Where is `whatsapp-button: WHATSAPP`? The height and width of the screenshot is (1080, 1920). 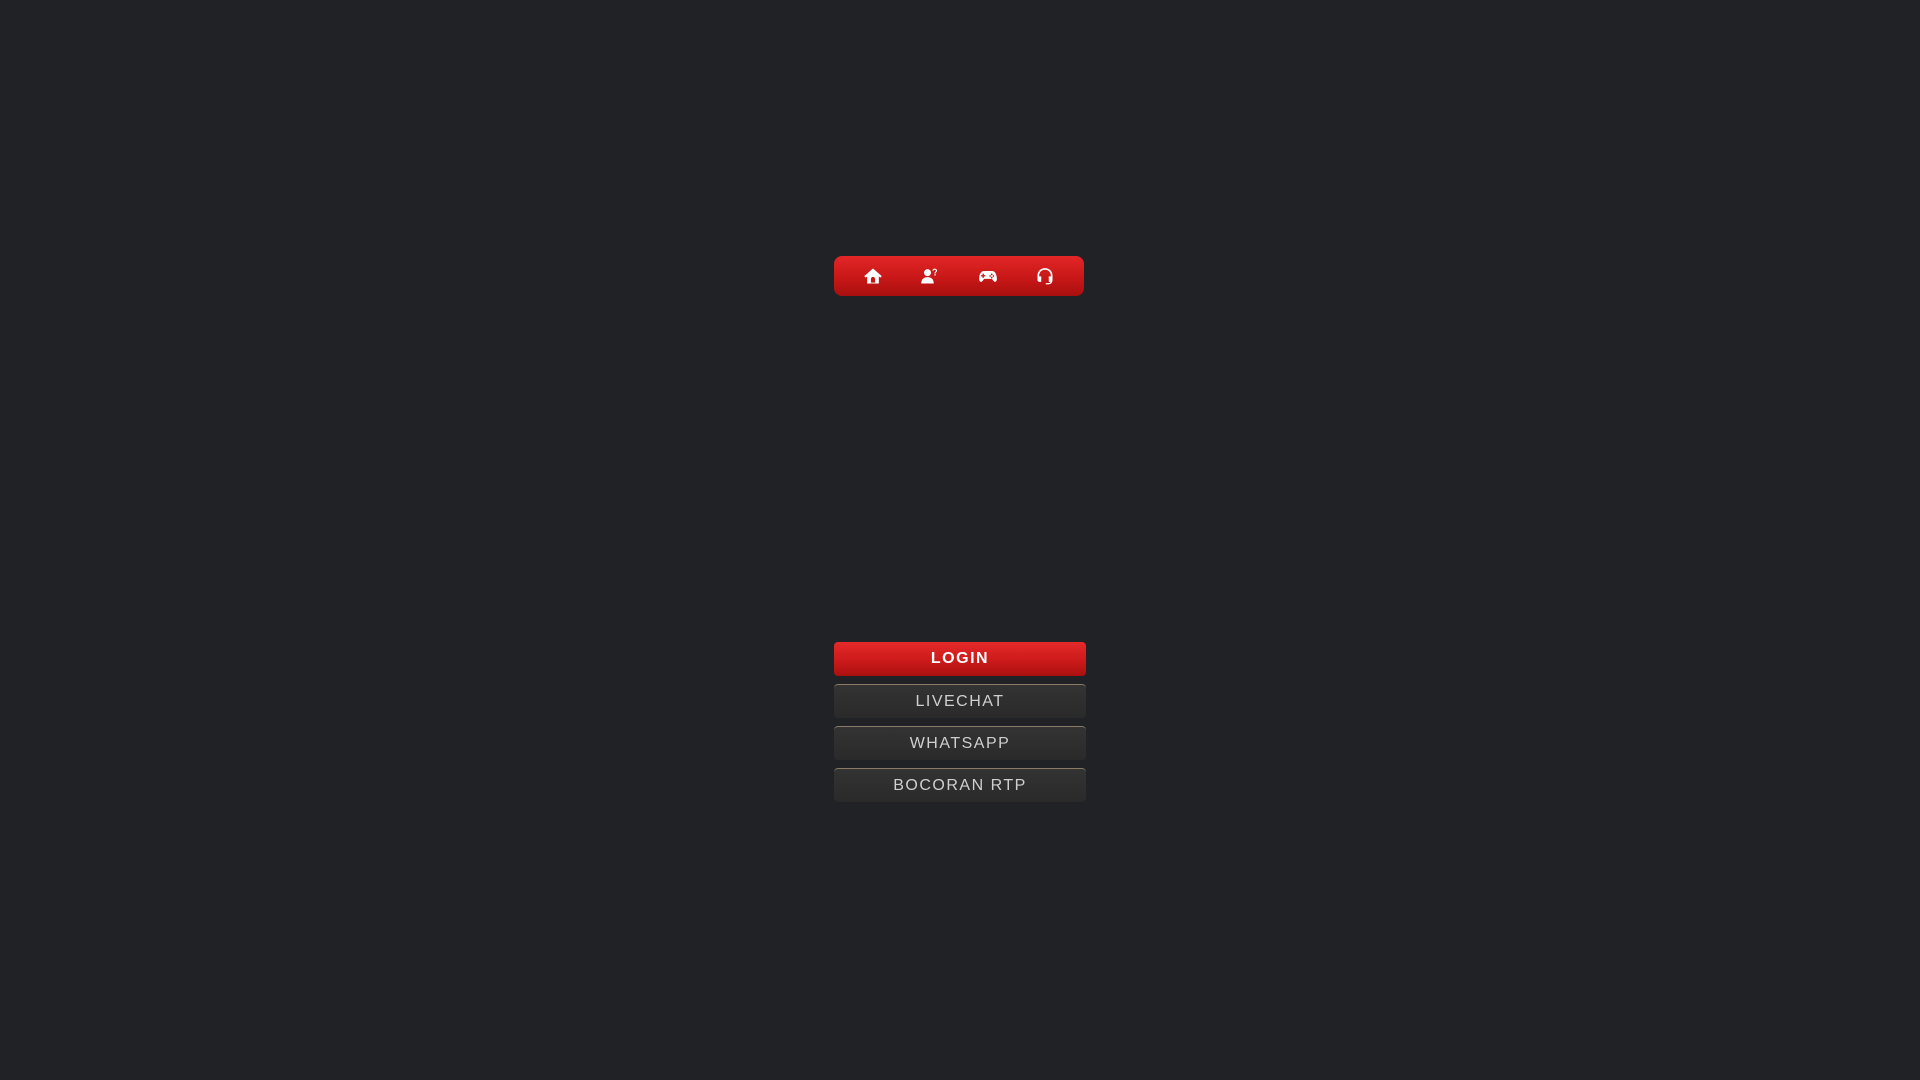
whatsapp-button: WHATSAPP is located at coordinates (960, 743).